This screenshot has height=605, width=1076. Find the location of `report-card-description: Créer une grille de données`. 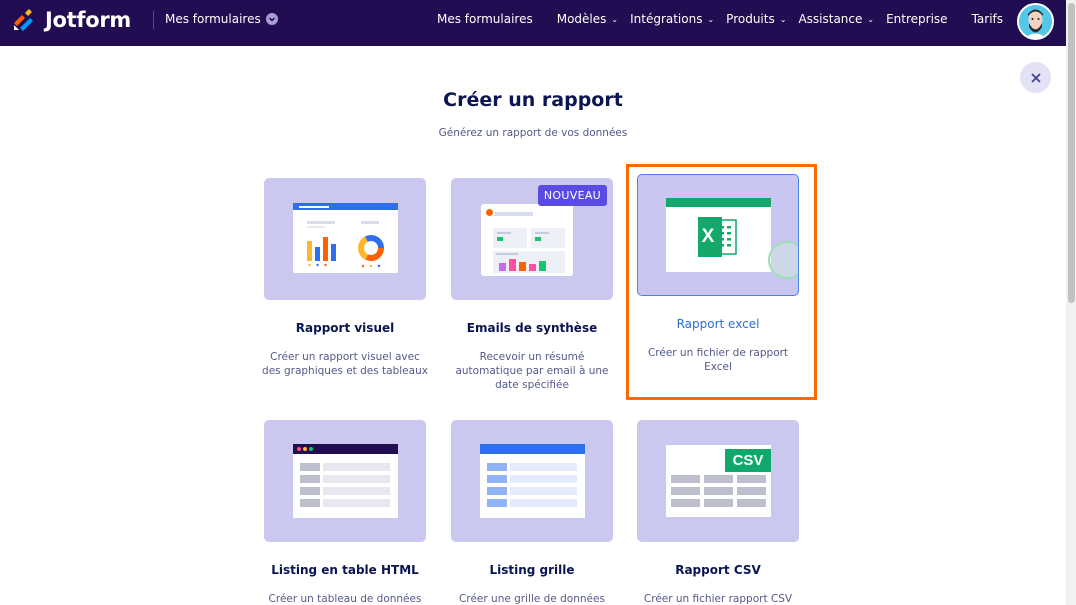

report-card-description: Créer une grille de données is located at coordinates (532, 599).